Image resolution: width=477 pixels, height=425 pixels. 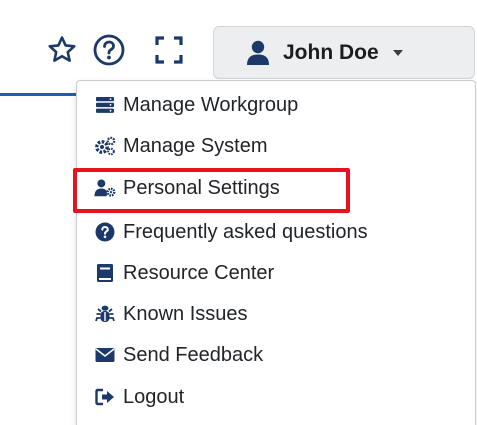 What do you see at coordinates (105, 355) in the screenshot?
I see `envelope-icon` at bounding box center [105, 355].